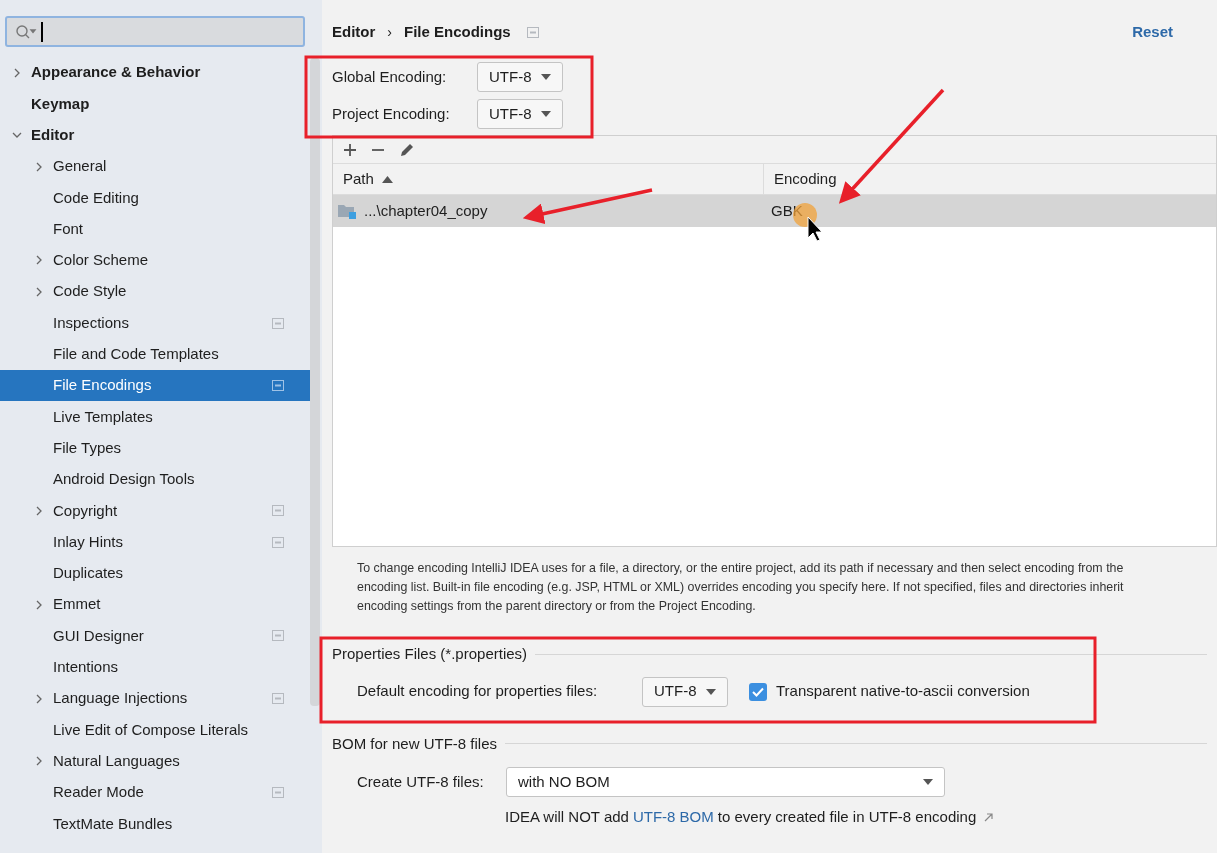  I want to click on settings-tree-item: Inspections, so click(155, 323).